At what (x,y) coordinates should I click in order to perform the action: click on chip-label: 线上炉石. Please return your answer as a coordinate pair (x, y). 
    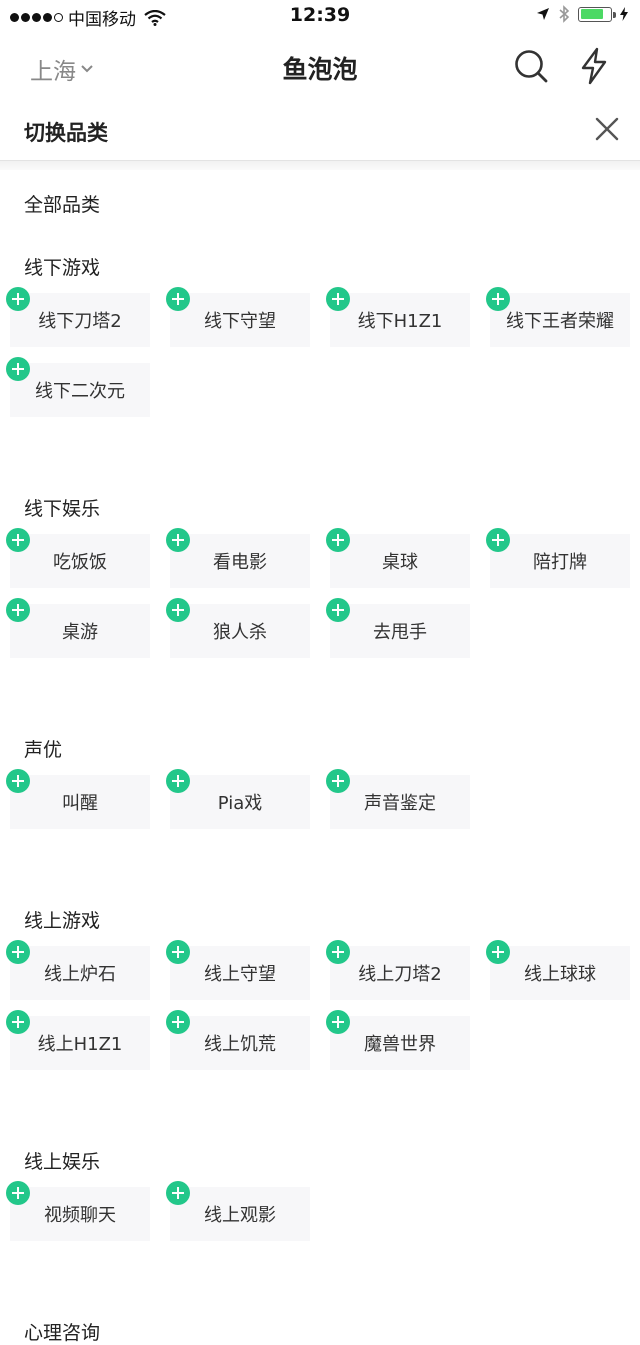
    Looking at the image, I should click on (80, 974).